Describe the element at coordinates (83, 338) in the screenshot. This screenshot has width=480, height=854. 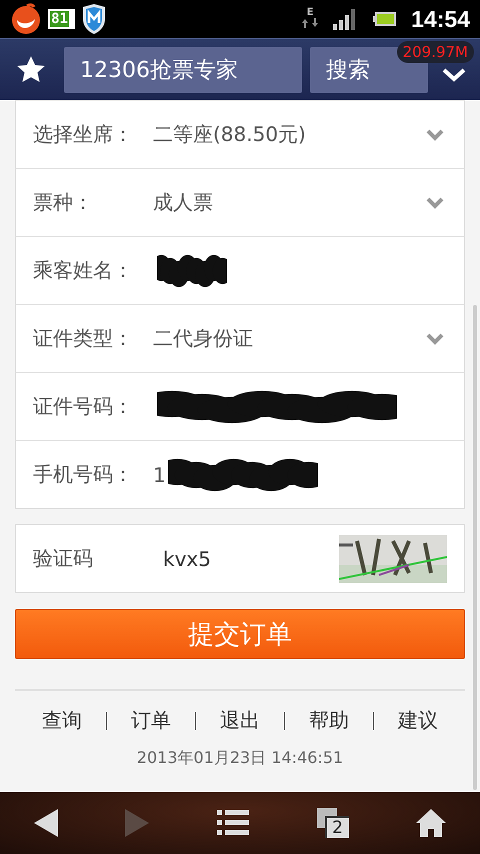
I see `field-label: 证件类型：` at that location.